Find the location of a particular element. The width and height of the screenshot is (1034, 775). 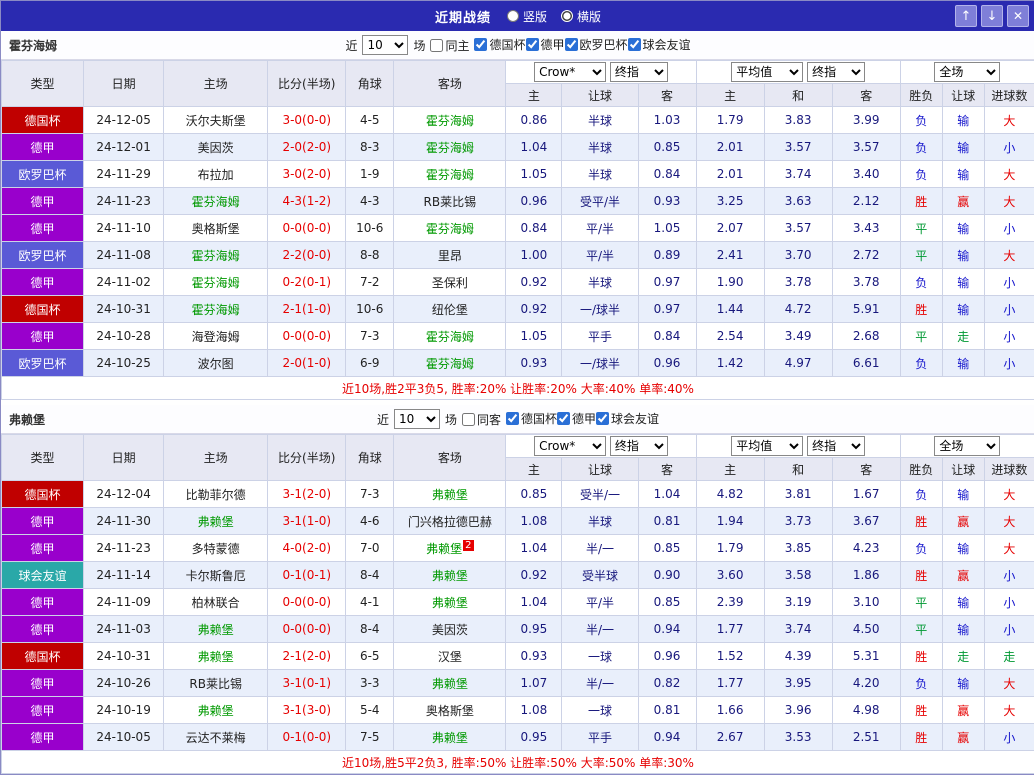

home-odds-cell: 0.92 is located at coordinates (534, 575).